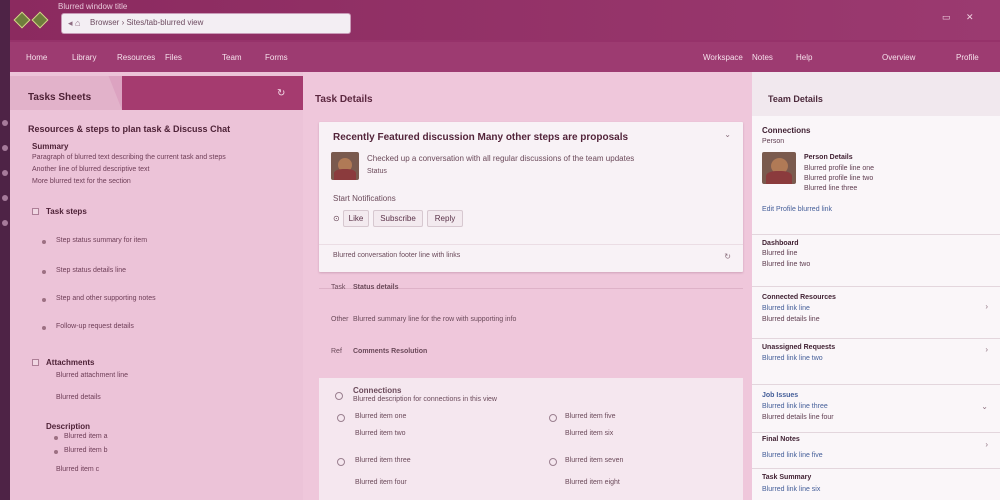 This screenshot has width=1000, height=500. Describe the element at coordinates (66, 211) in the screenshot. I see `group-label: Task steps` at that location.